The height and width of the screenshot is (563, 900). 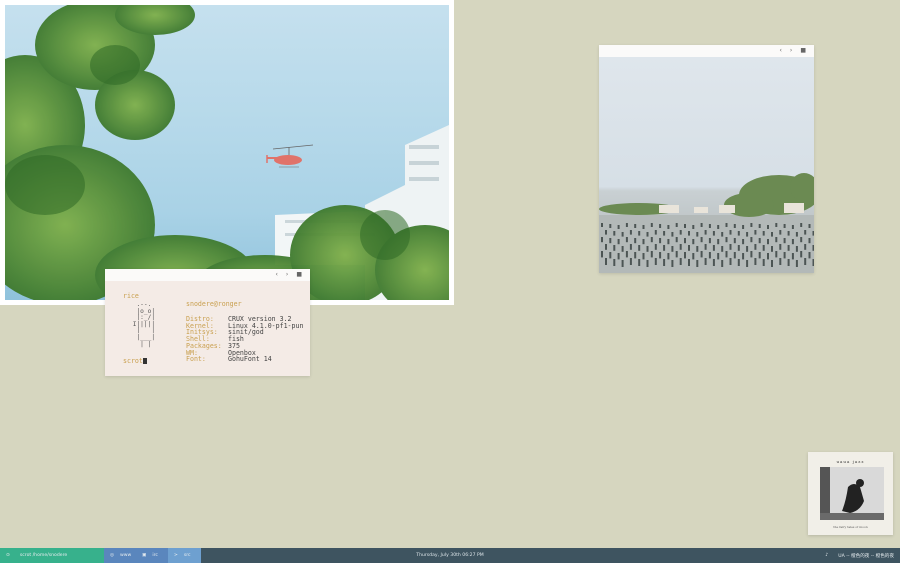 I want to click on workspace-www: ◎ www, so click(x=120, y=555).